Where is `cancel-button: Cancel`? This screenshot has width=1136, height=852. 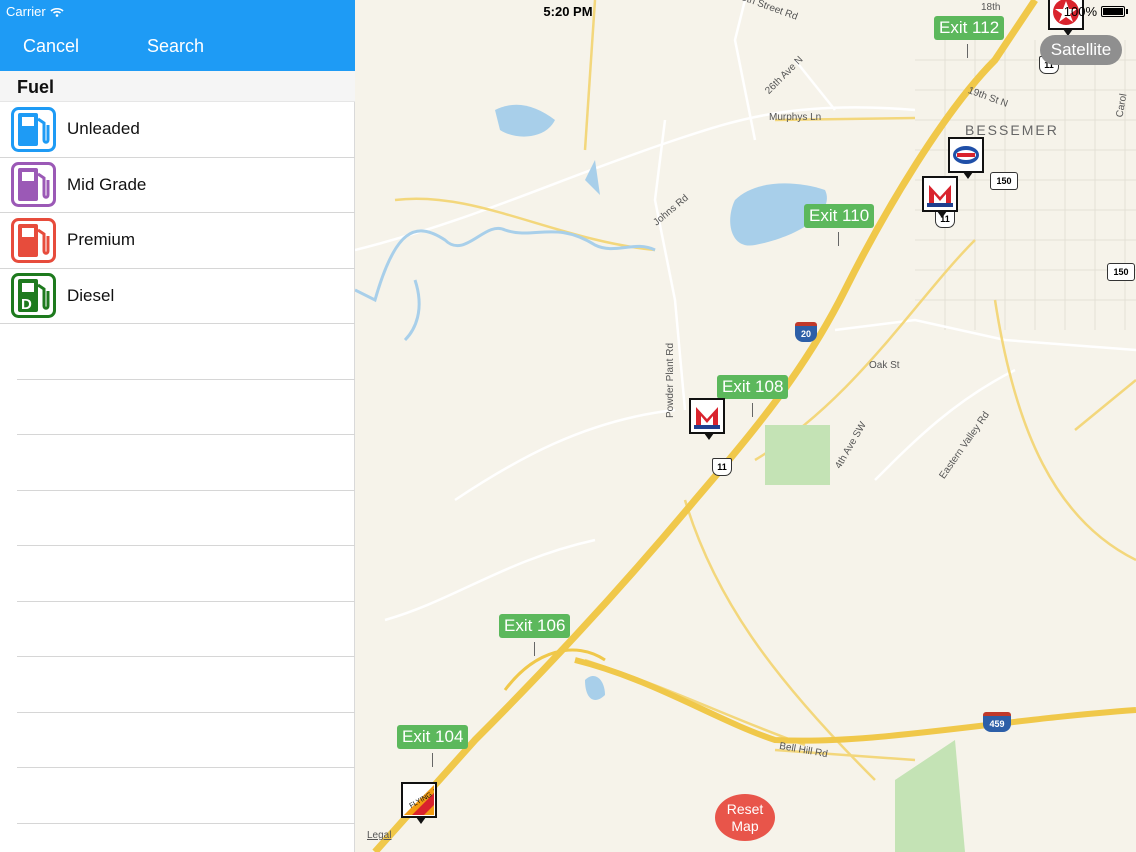 cancel-button: Cancel is located at coordinates (51, 46).